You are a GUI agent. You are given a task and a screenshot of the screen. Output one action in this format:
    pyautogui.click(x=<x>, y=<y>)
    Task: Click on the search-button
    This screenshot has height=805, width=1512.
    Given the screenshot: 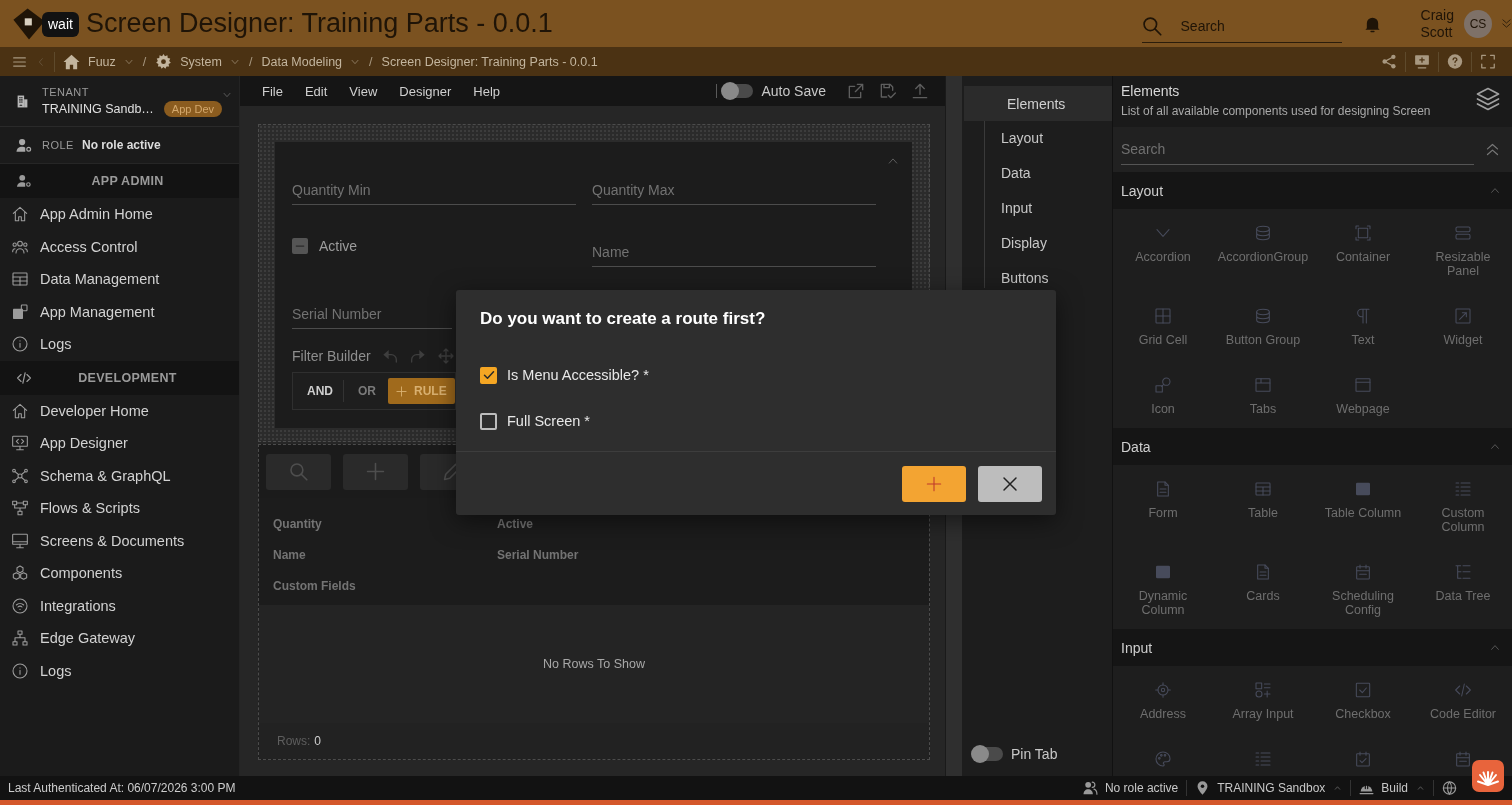 What is the action you would take?
    pyautogui.click(x=298, y=471)
    